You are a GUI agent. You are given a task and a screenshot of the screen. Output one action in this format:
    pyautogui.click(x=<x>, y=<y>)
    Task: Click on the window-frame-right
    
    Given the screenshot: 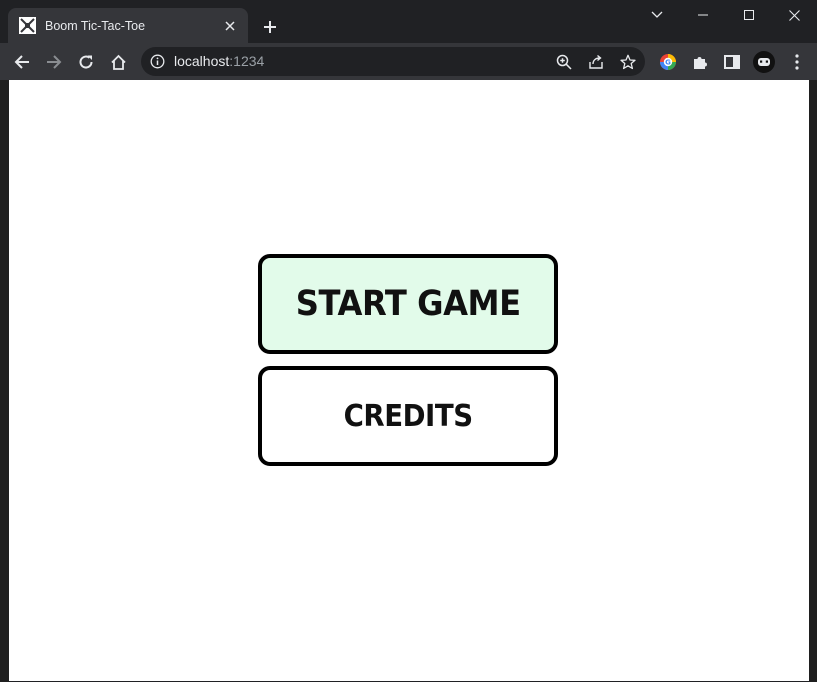 What is the action you would take?
    pyautogui.click(x=813, y=381)
    